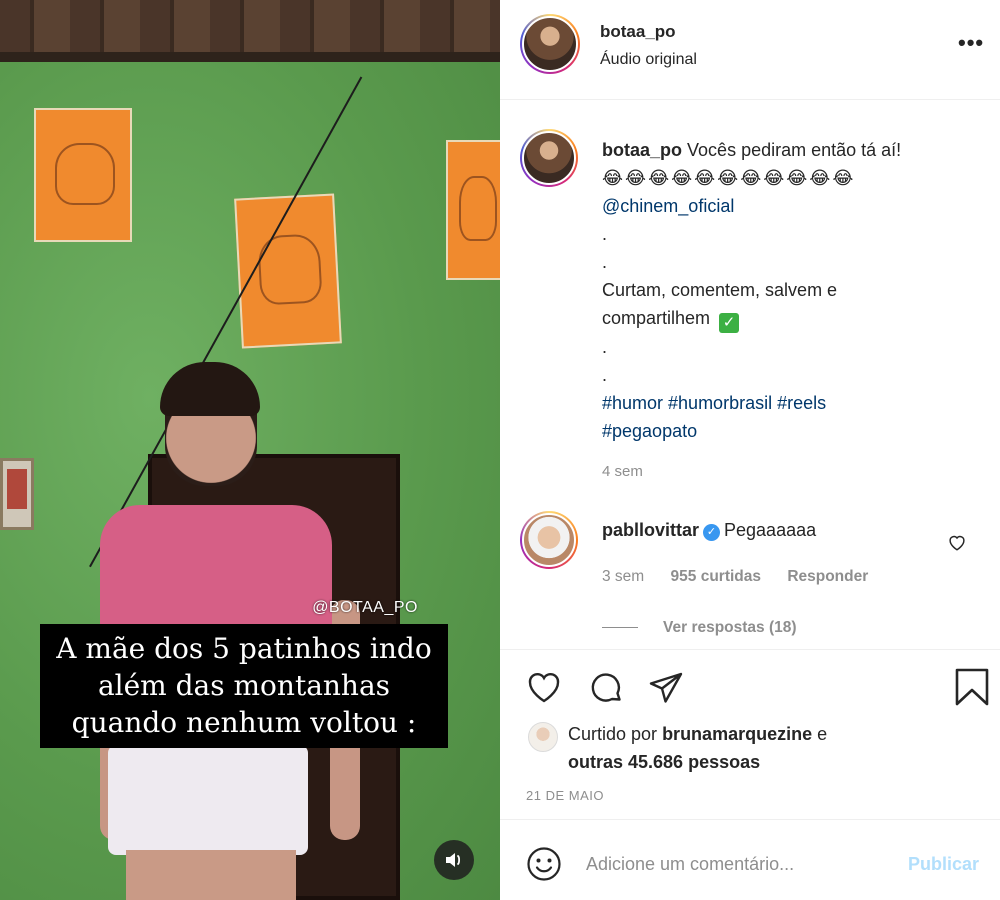  I want to click on comment-text: pabllovittar ✓ Pegaaaaaa, so click(709, 530).